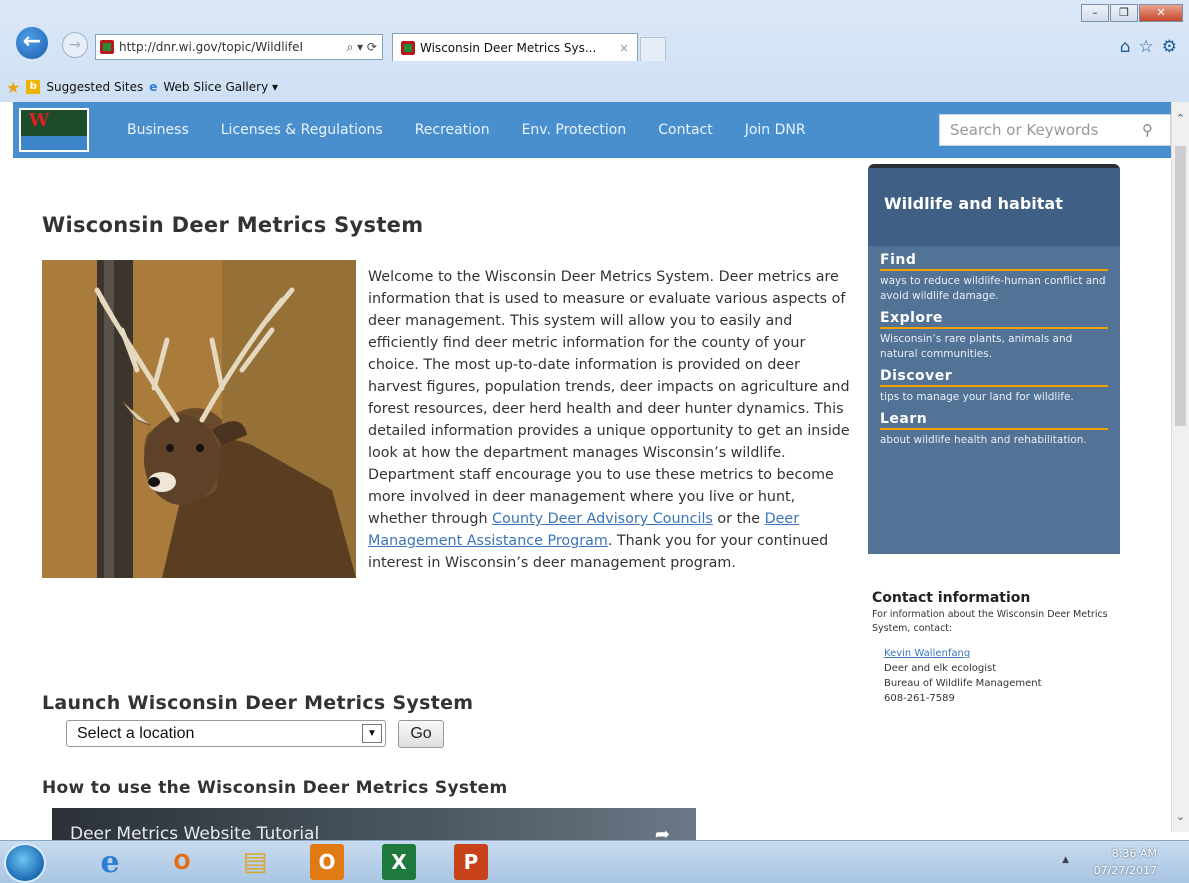 This screenshot has height=883, width=1189. I want to click on sidebar-section-title: Discover, so click(994, 377).